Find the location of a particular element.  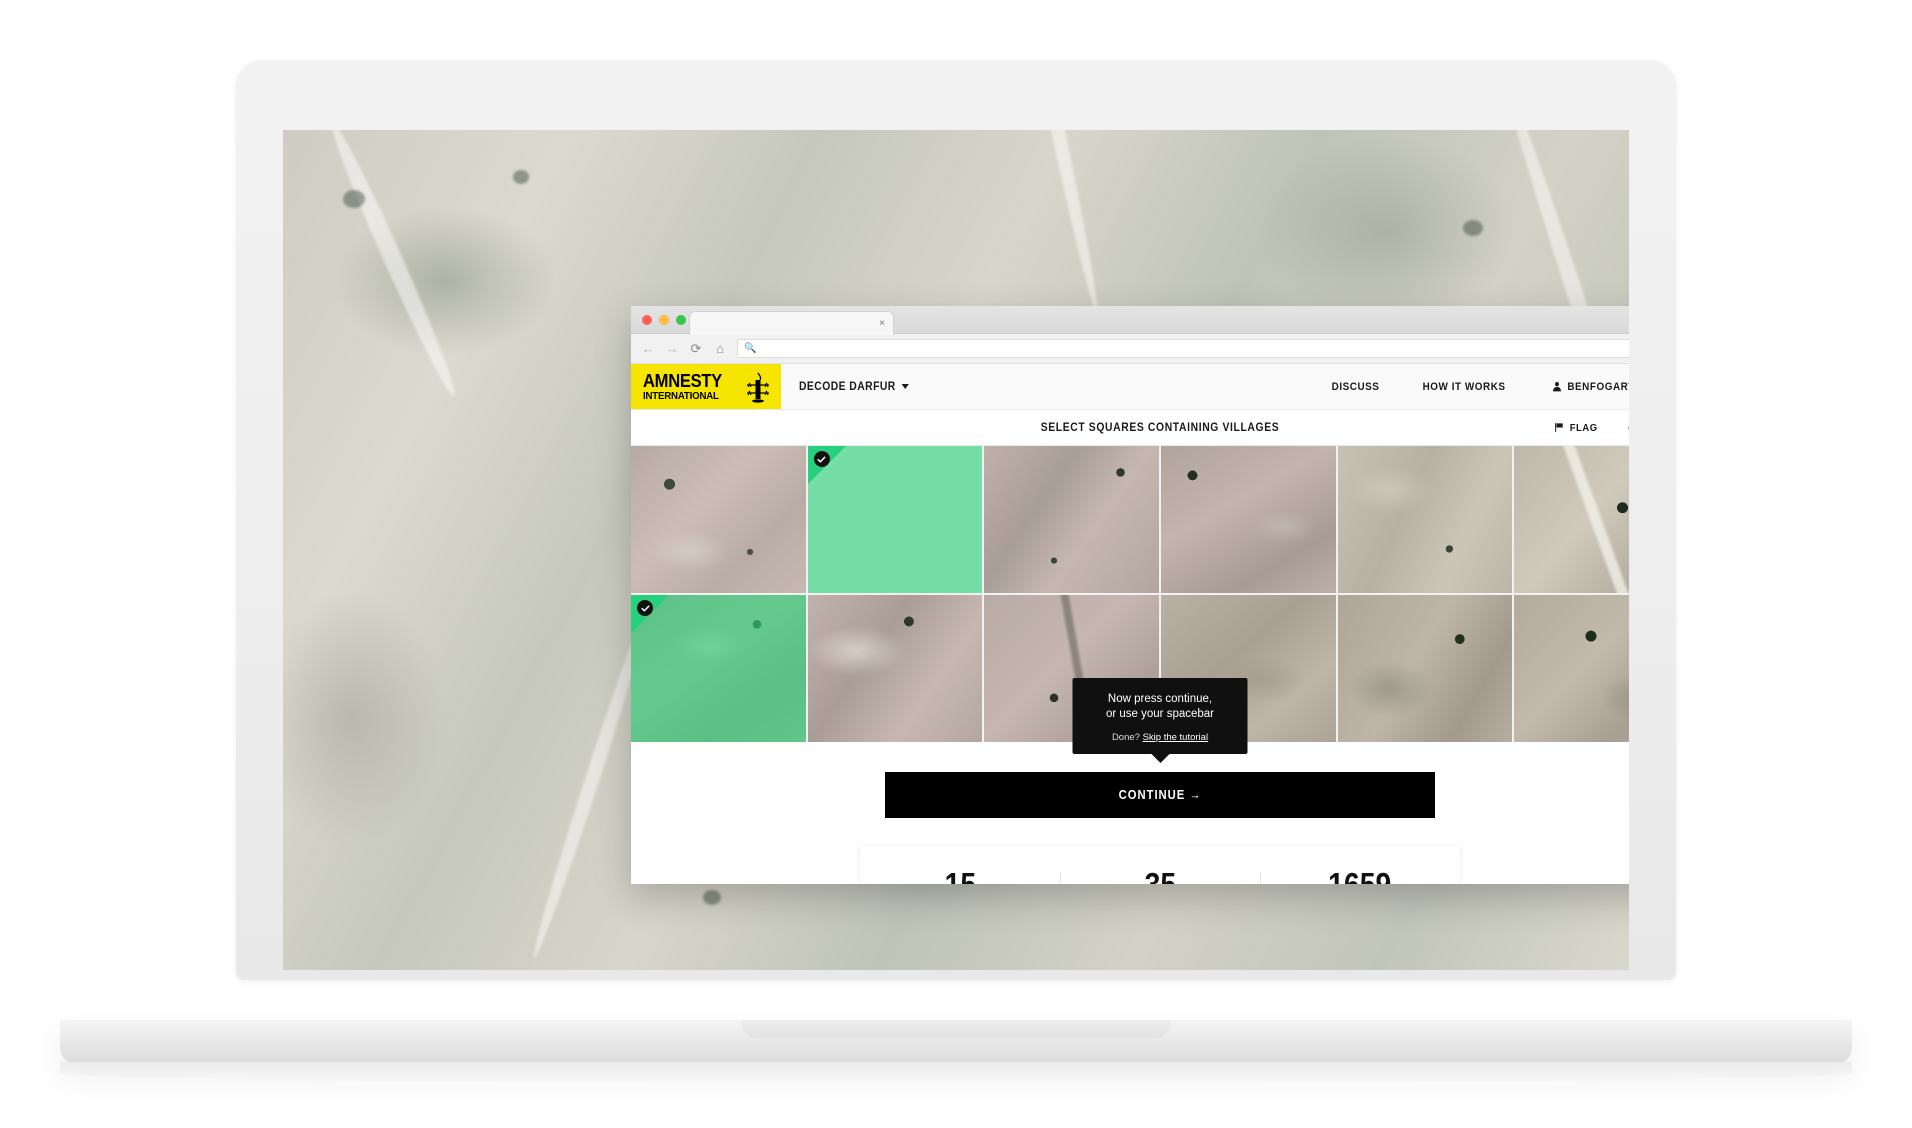

tooltip-skip-row: Done? Skip the tutorial is located at coordinates (1160, 737).